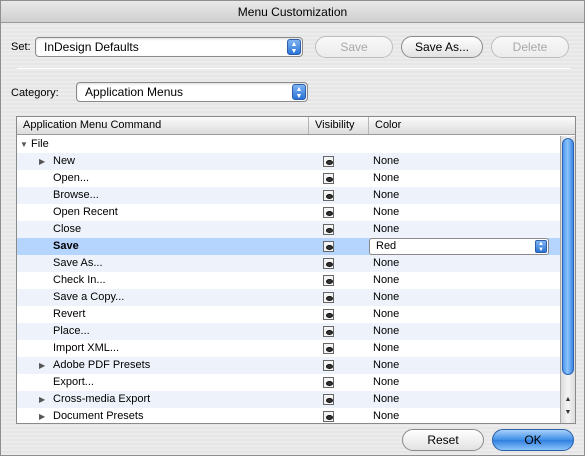 The image size is (585, 456). Describe the element at coordinates (530, 47) in the screenshot. I see `delete-button: Delete` at that location.